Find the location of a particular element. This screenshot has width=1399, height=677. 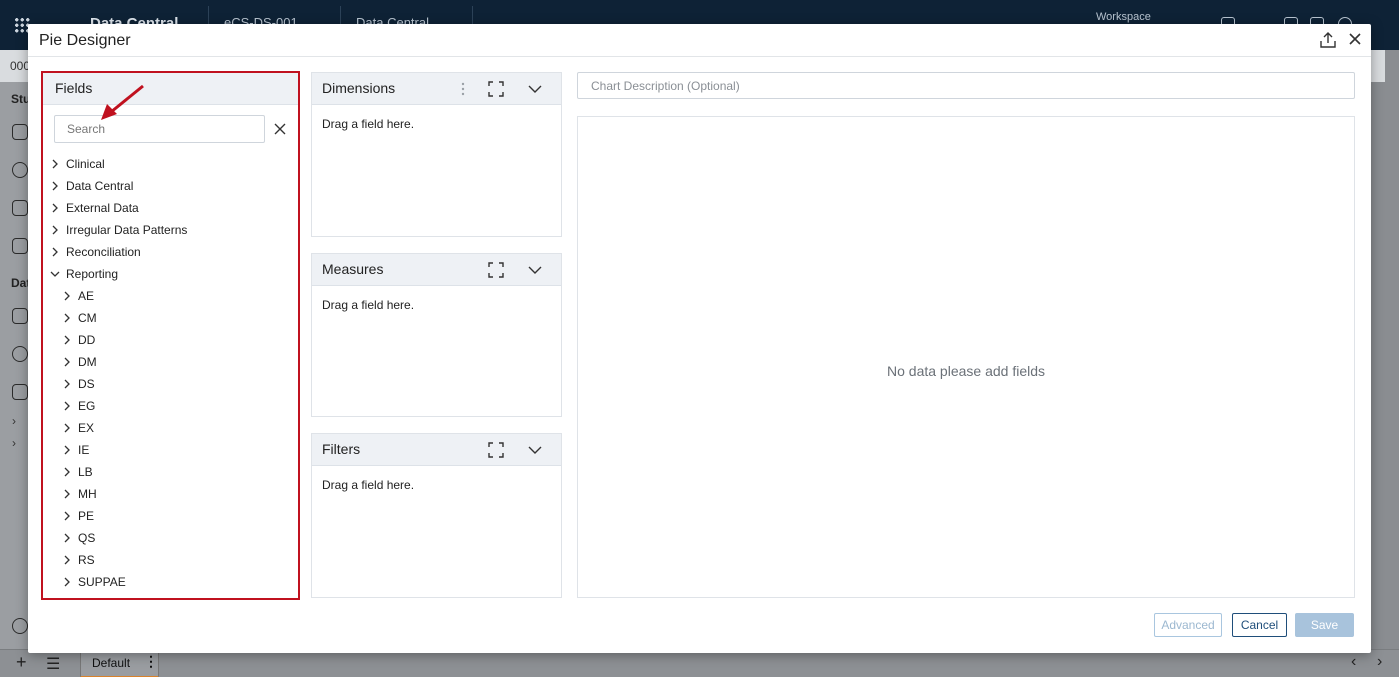

tree-item: MH is located at coordinates (79, 494).